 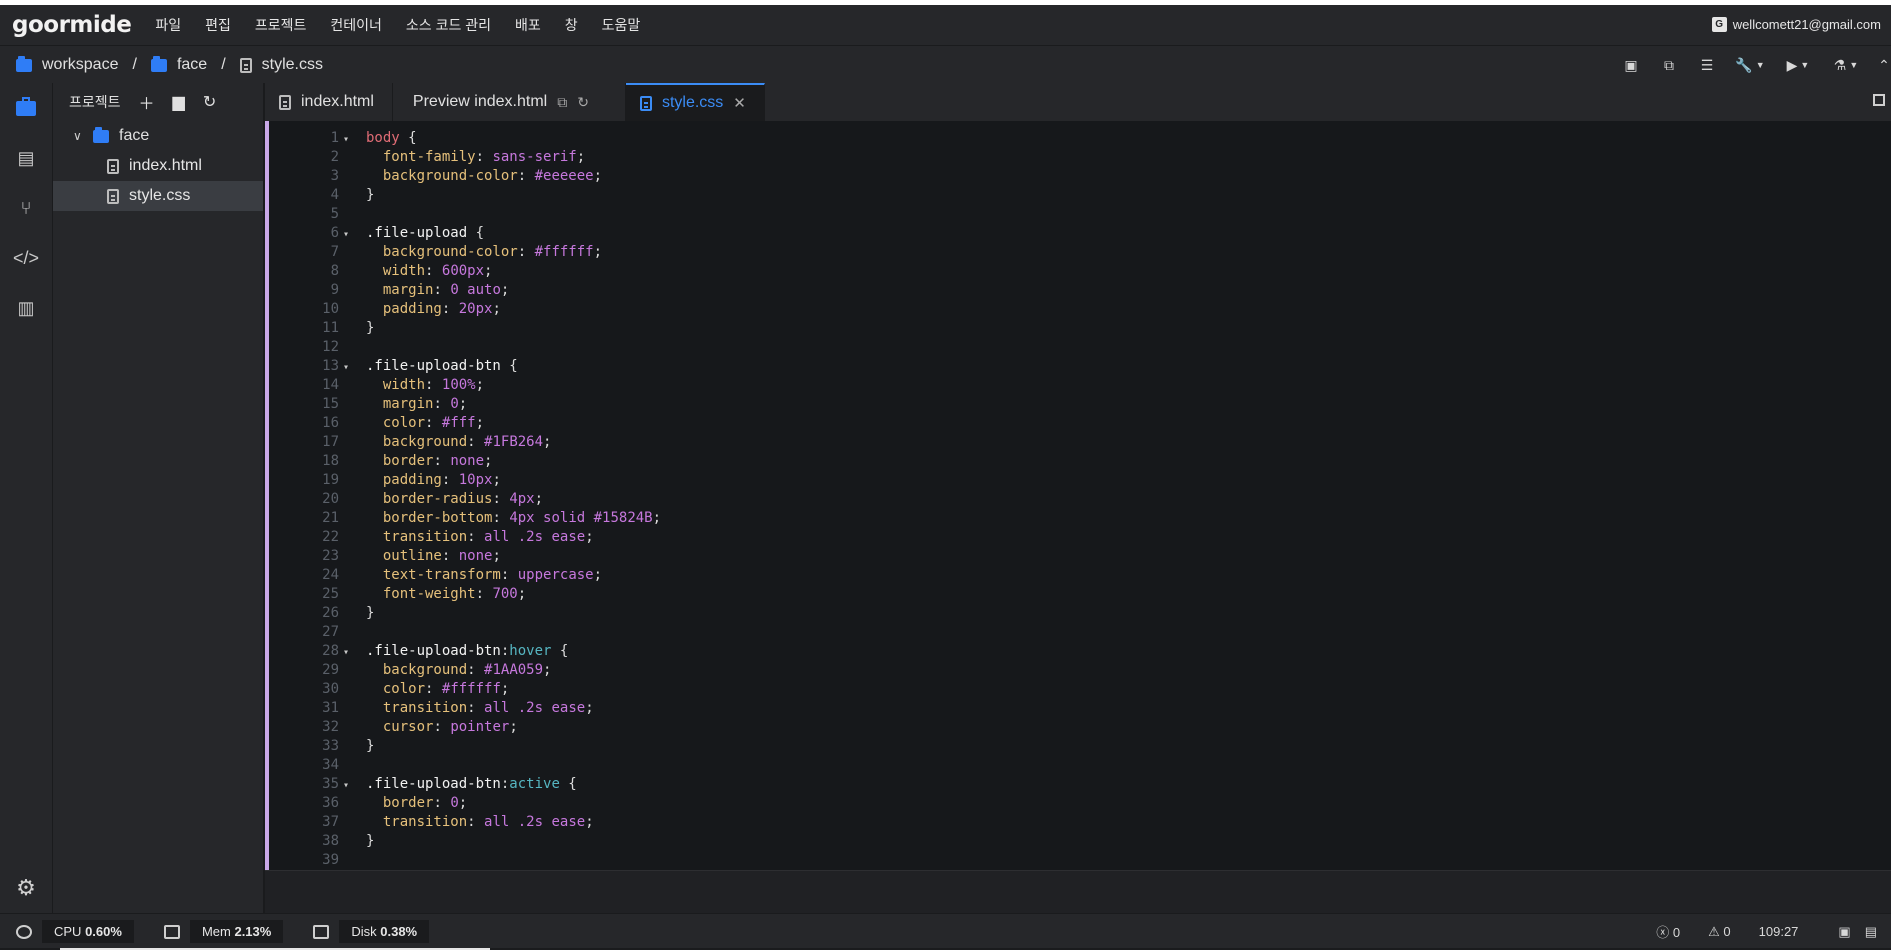 What do you see at coordinates (281, 25) in the screenshot?
I see `menu-project: 프로젝트` at bounding box center [281, 25].